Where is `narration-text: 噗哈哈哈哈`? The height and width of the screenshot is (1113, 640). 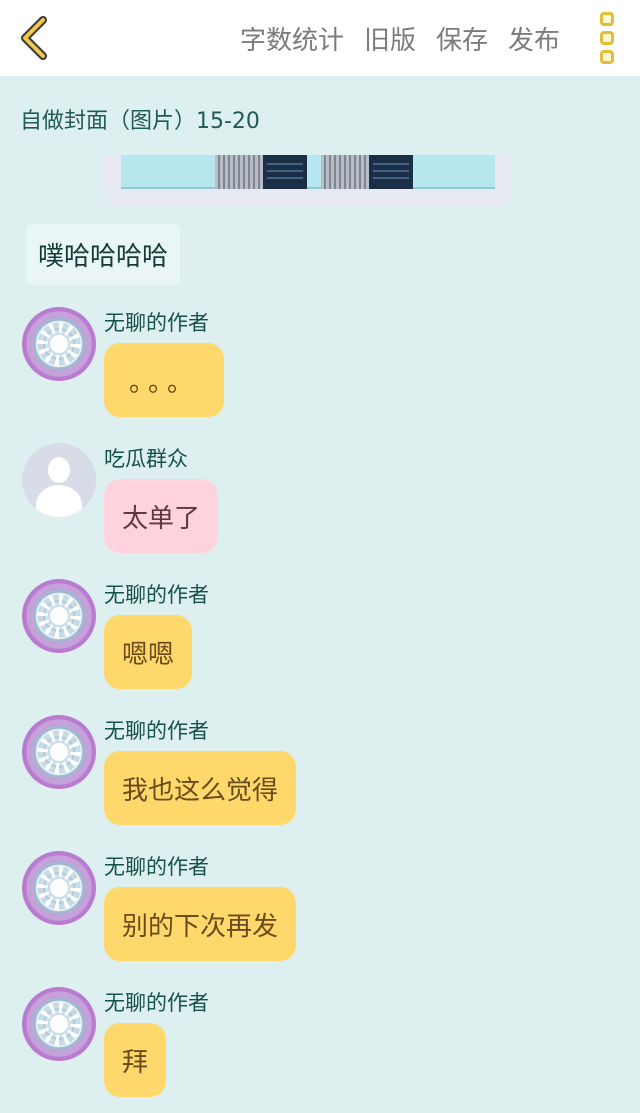 narration-text: 噗哈哈哈哈 is located at coordinates (103, 254).